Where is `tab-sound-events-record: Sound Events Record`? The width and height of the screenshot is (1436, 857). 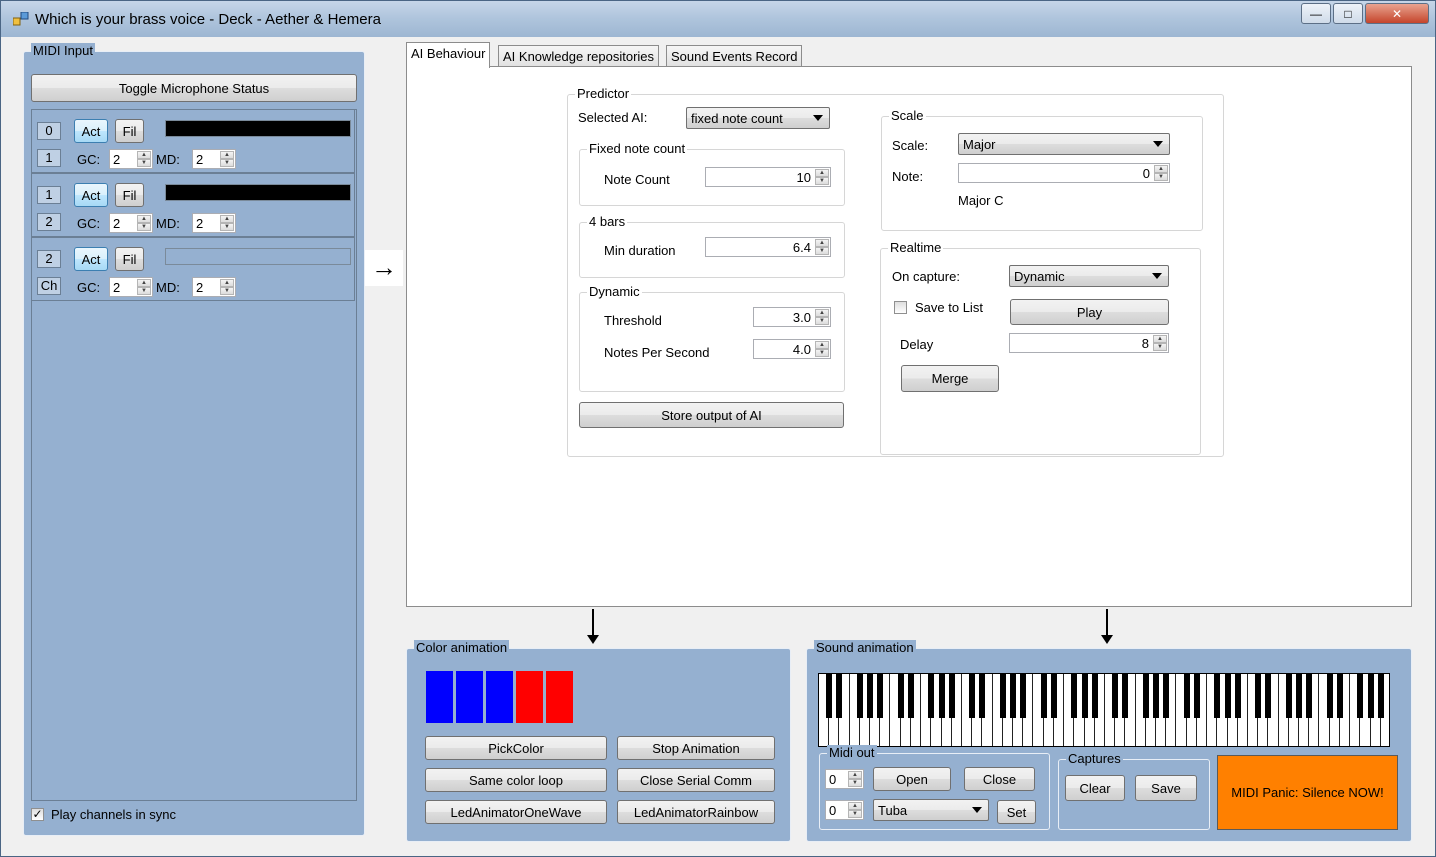
tab-sound-events-record: Sound Events Record is located at coordinates (734, 56).